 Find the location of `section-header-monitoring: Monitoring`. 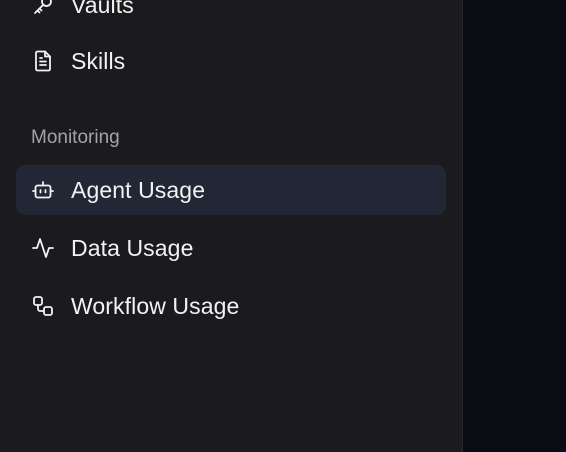

section-header-monitoring: Monitoring is located at coordinates (75, 137).